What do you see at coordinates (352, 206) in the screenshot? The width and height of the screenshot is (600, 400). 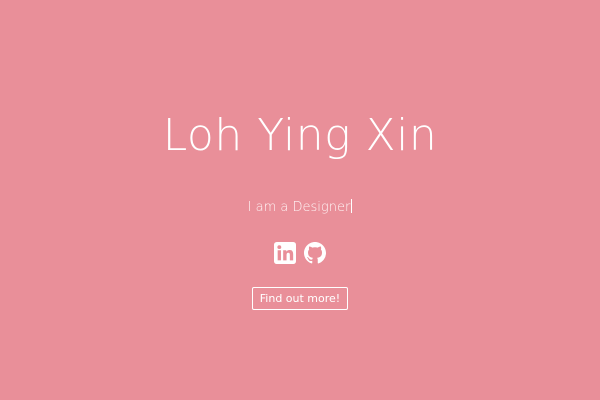 I see `typing-cursor` at bounding box center [352, 206].